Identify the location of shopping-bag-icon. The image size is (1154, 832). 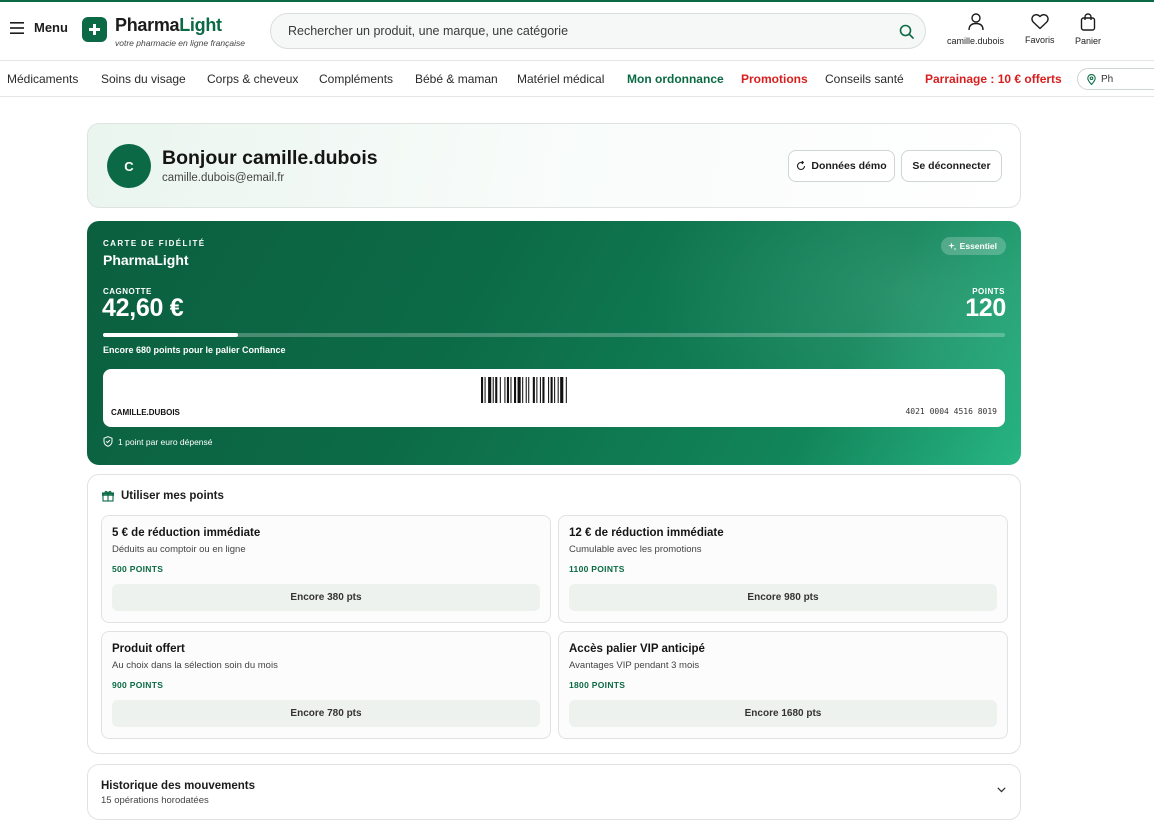
(1088, 22).